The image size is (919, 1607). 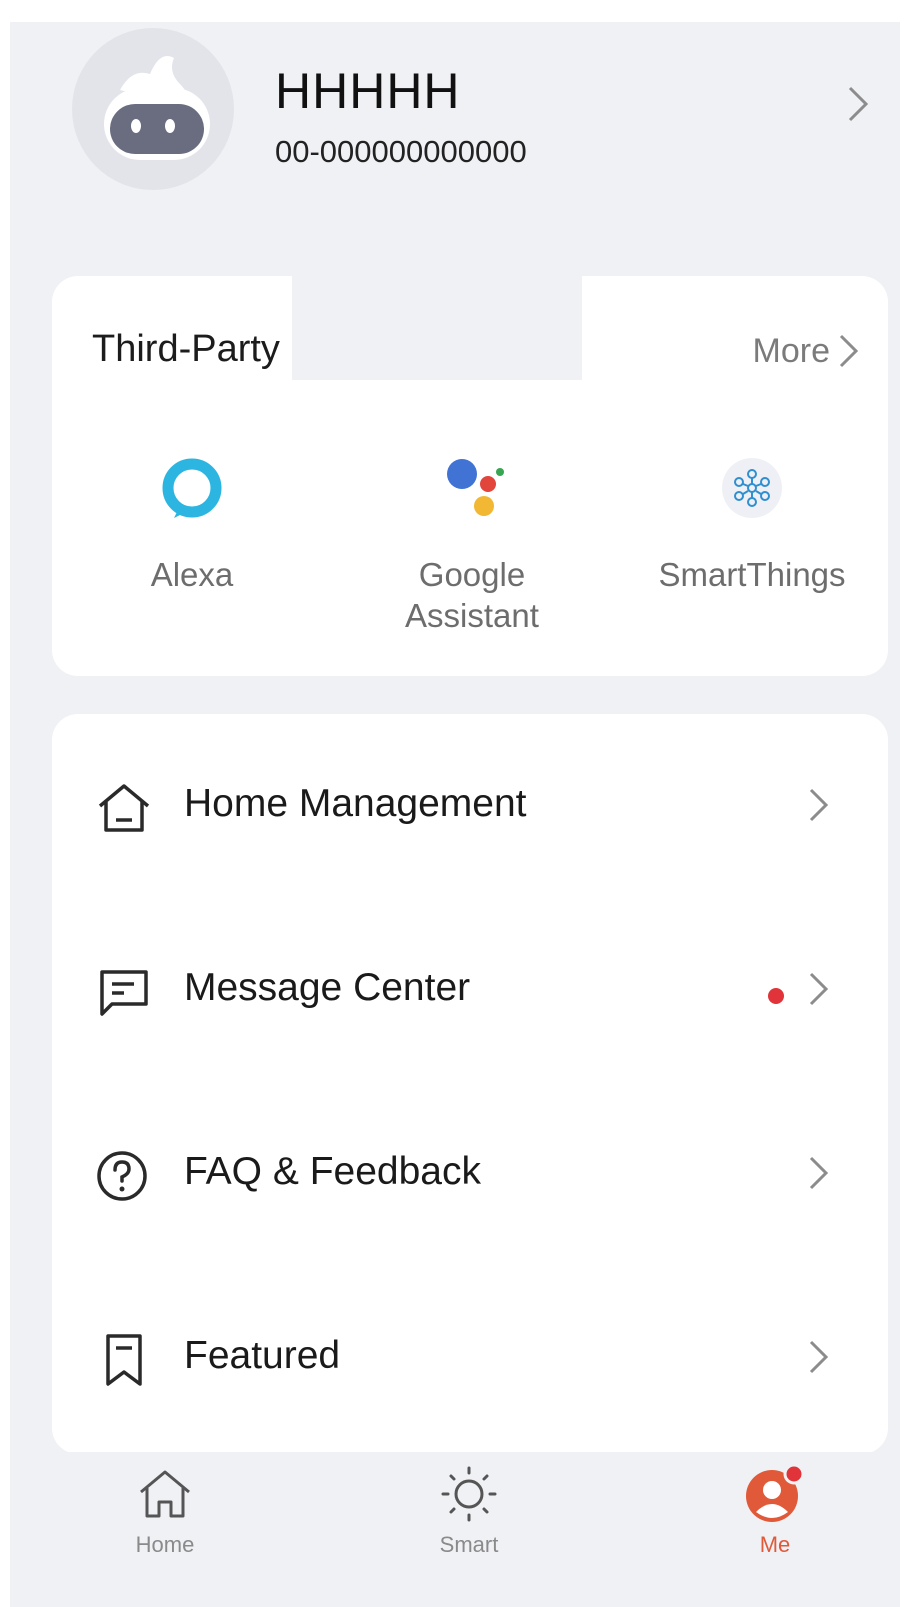 I want to click on nav-label: Smart, so click(x=469, y=1544).